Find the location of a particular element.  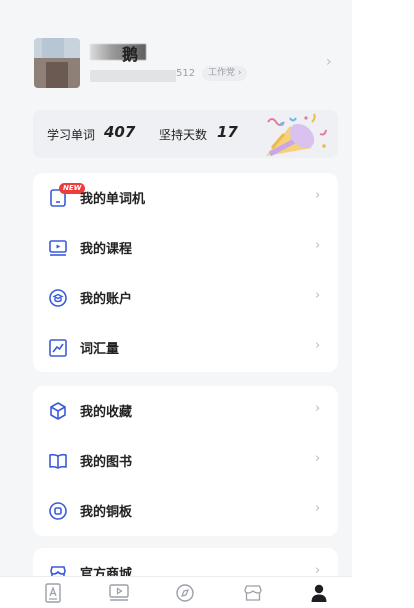

menu-item-coins: 我的铜板 › is located at coordinates (185, 511).